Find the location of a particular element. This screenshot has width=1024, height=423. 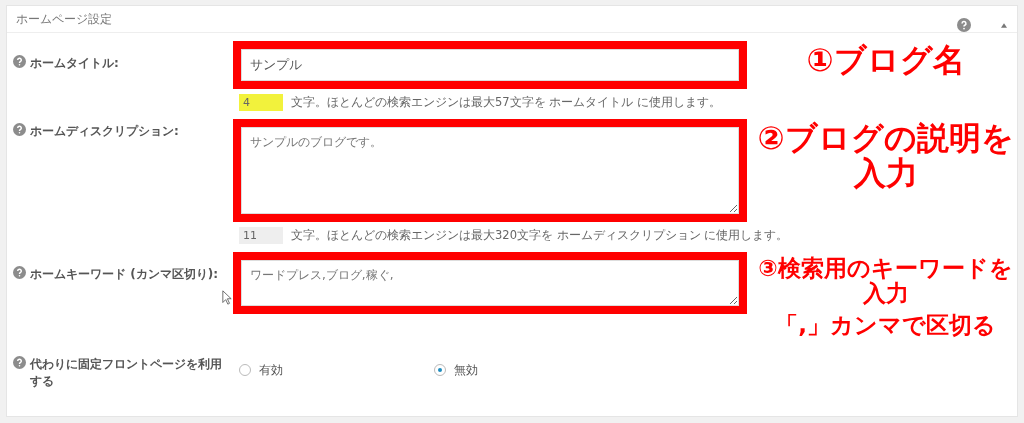

keywords-field: ワードプレス,ブログ,稼ぐ, is located at coordinates (490, 283).